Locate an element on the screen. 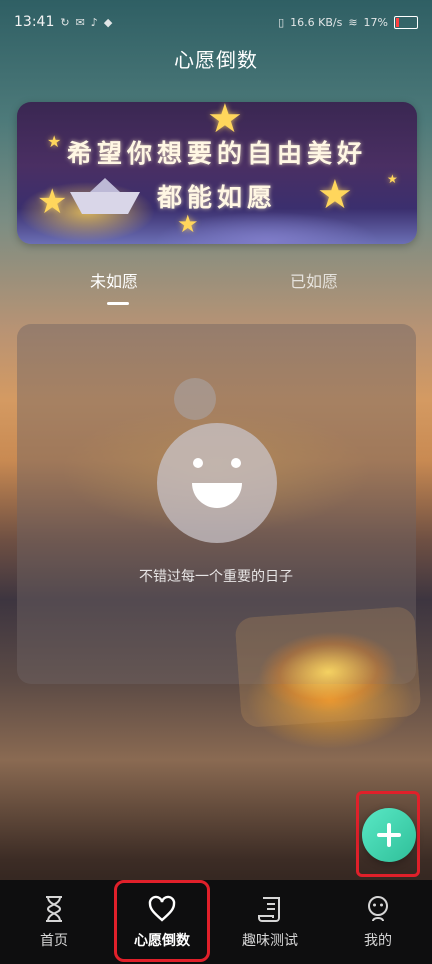  nav-label-fun-test: 趣味测试 is located at coordinates (270, 941).